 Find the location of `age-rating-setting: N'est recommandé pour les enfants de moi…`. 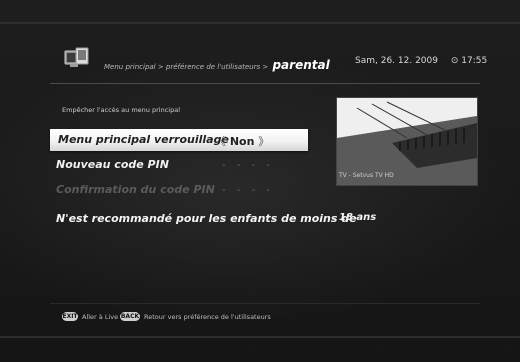

age-rating-setting: N'est recommandé pour les enfants de moi… is located at coordinates (206, 218).